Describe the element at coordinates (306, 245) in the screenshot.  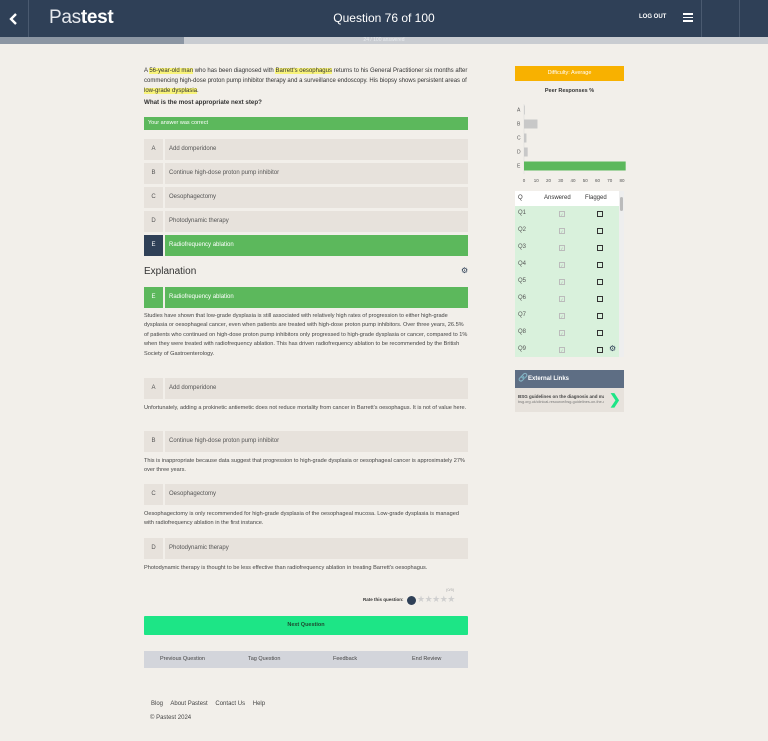
I see `option-e-selected: E Radiofrequency ablation` at that location.